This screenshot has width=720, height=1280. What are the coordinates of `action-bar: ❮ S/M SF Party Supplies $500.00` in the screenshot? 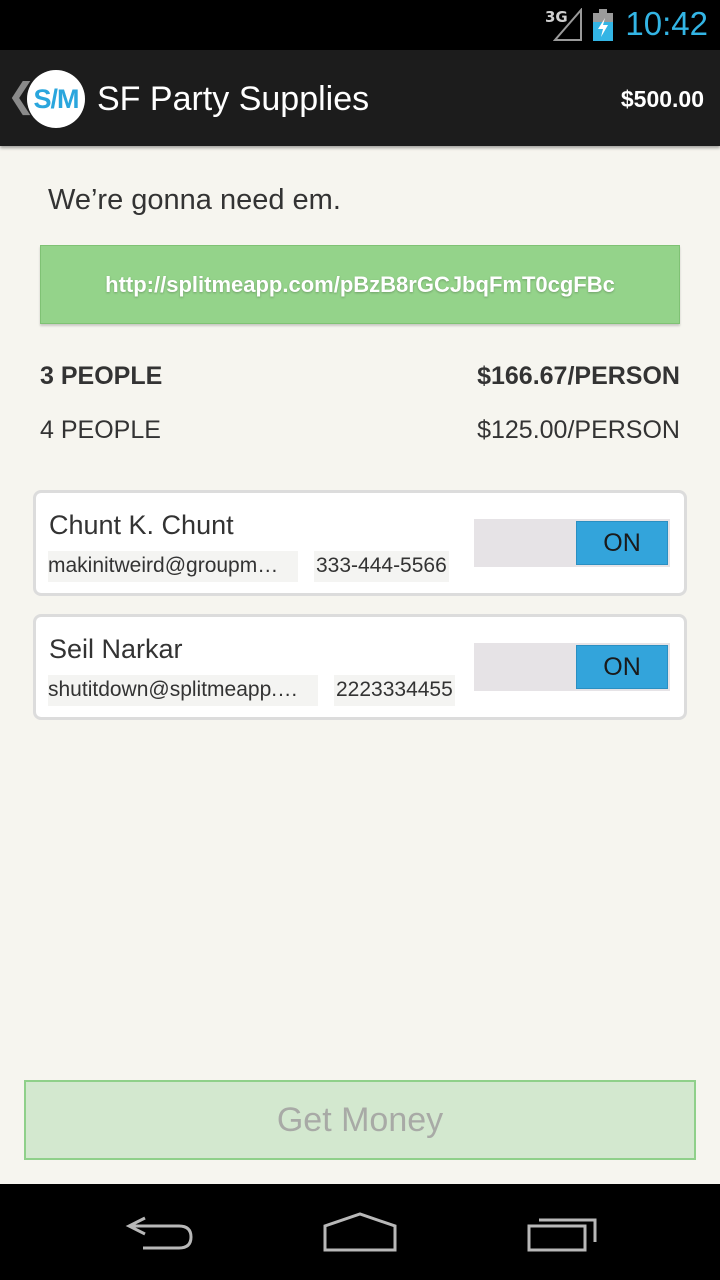 It's located at (360, 98).